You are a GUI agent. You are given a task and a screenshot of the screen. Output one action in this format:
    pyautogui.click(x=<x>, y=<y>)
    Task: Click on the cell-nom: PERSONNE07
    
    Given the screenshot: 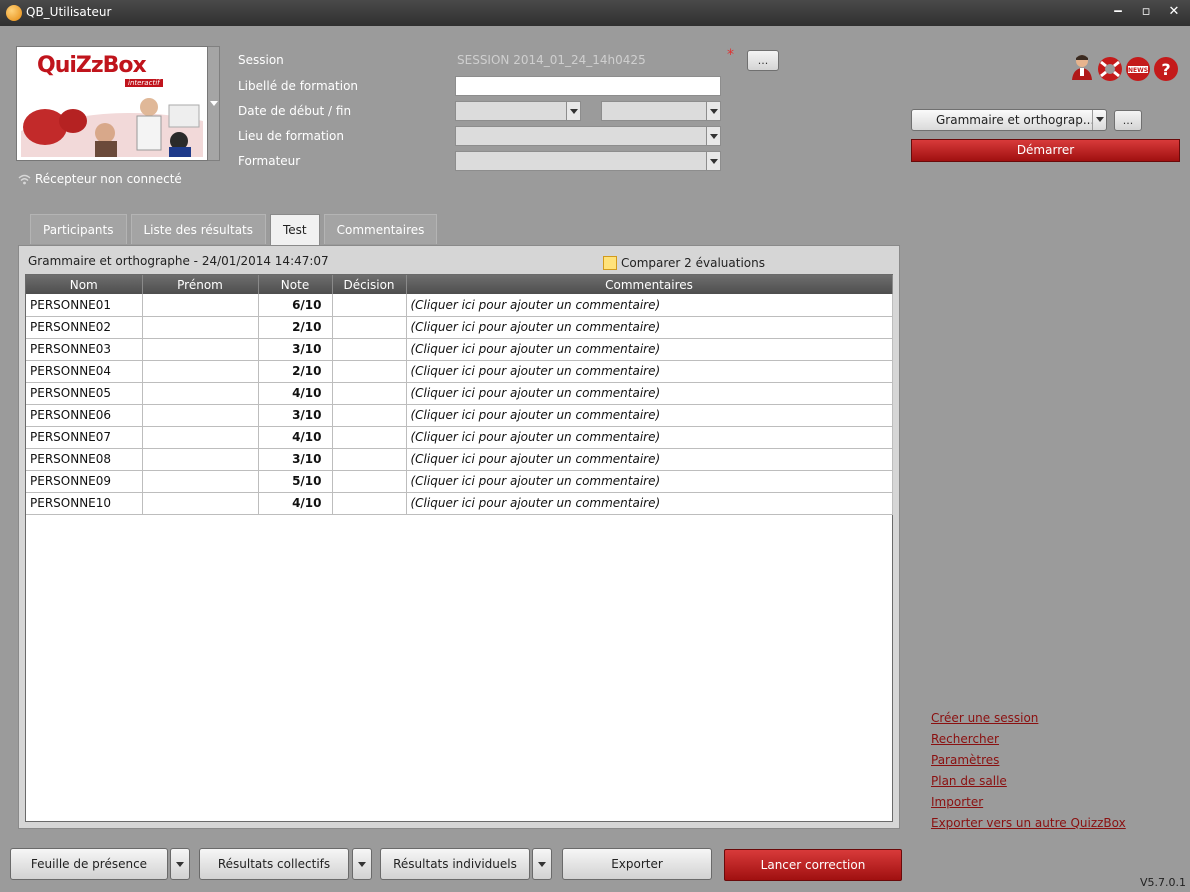 What is the action you would take?
    pyautogui.click(x=84, y=437)
    